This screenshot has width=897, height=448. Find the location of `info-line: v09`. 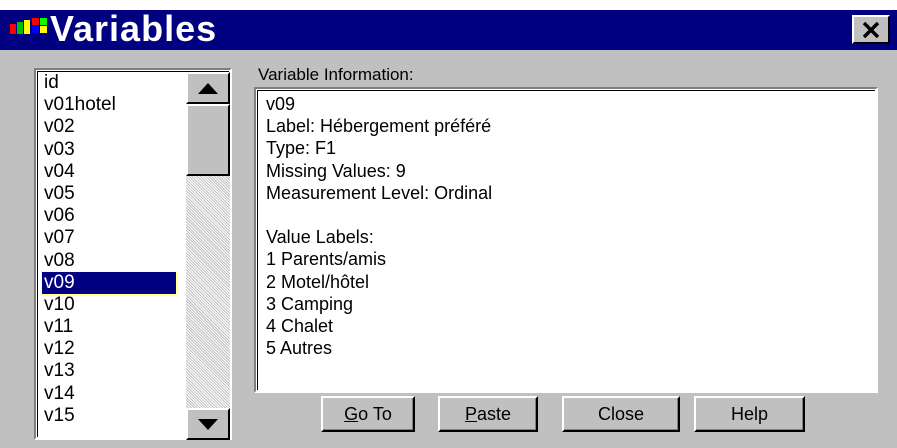

info-line: v09 is located at coordinates (281, 104).